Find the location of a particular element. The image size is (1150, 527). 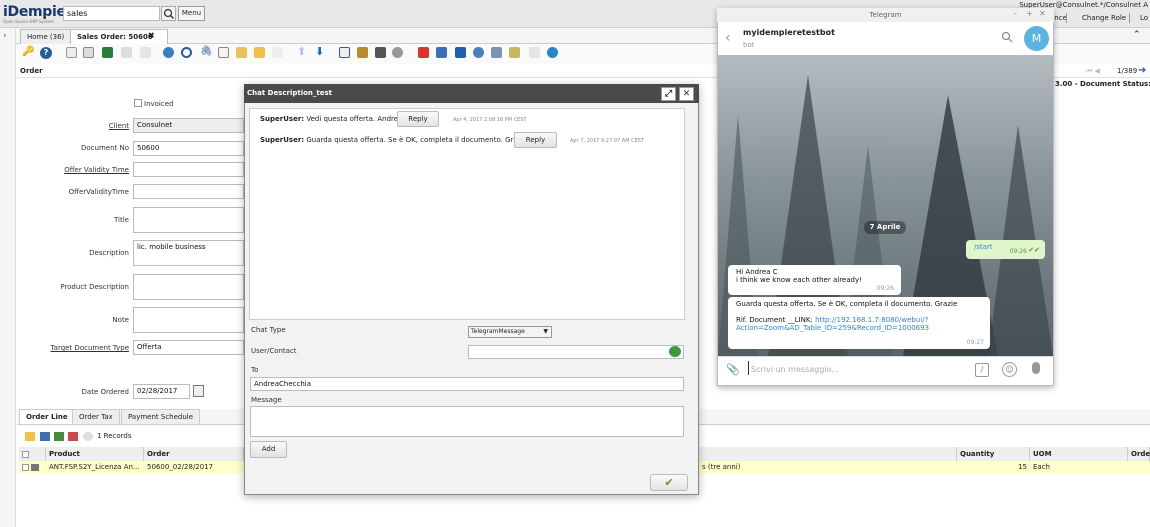

archive-icon is located at coordinates (362, 52).